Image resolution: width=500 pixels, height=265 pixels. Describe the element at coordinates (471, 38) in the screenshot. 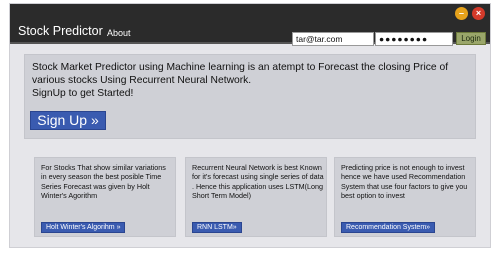

I see `login-button: Login` at that location.